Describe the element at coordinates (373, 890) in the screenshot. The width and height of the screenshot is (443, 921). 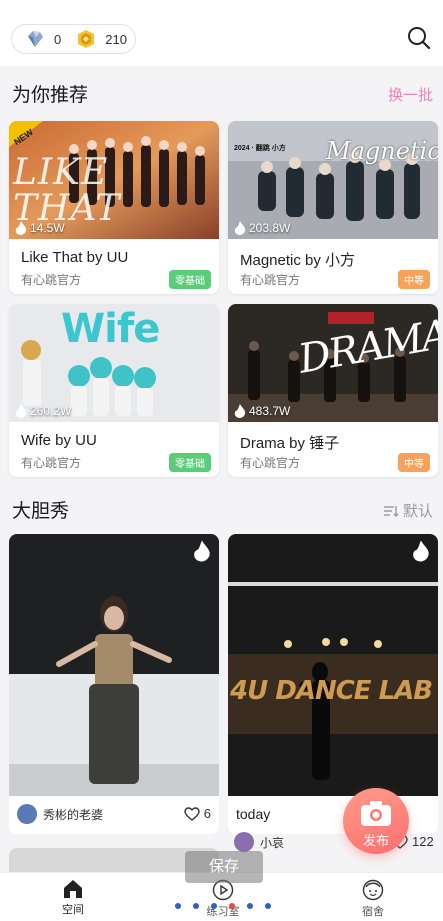
I see `face-icon` at that location.